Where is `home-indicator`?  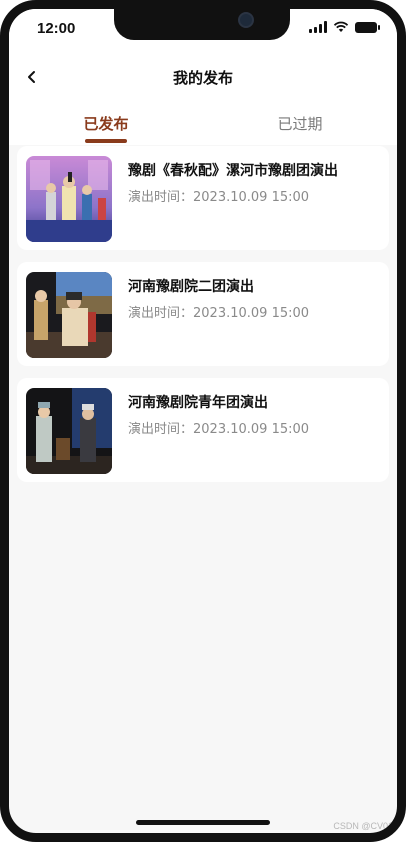
home-indicator is located at coordinates (203, 822).